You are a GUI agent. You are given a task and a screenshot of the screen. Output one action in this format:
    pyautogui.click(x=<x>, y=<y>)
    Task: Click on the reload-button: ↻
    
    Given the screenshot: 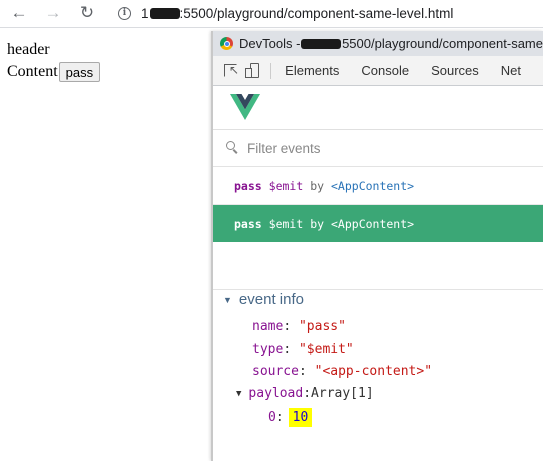 What is the action you would take?
    pyautogui.click(x=87, y=13)
    